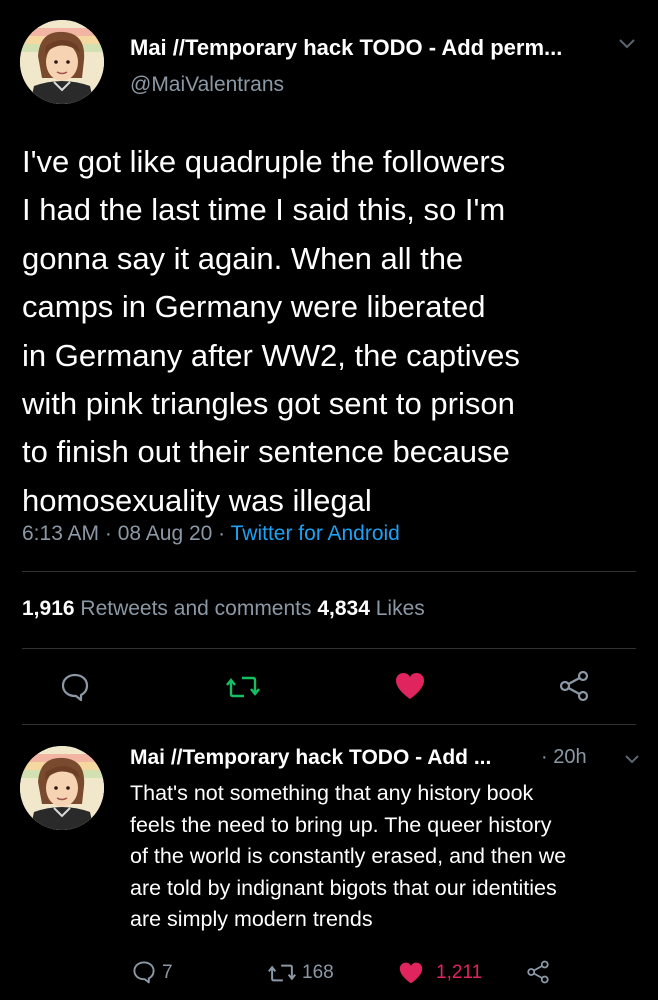 The width and height of the screenshot is (658, 1000). I want to click on likes-link: 4,834 Likes, so click(370, 608).